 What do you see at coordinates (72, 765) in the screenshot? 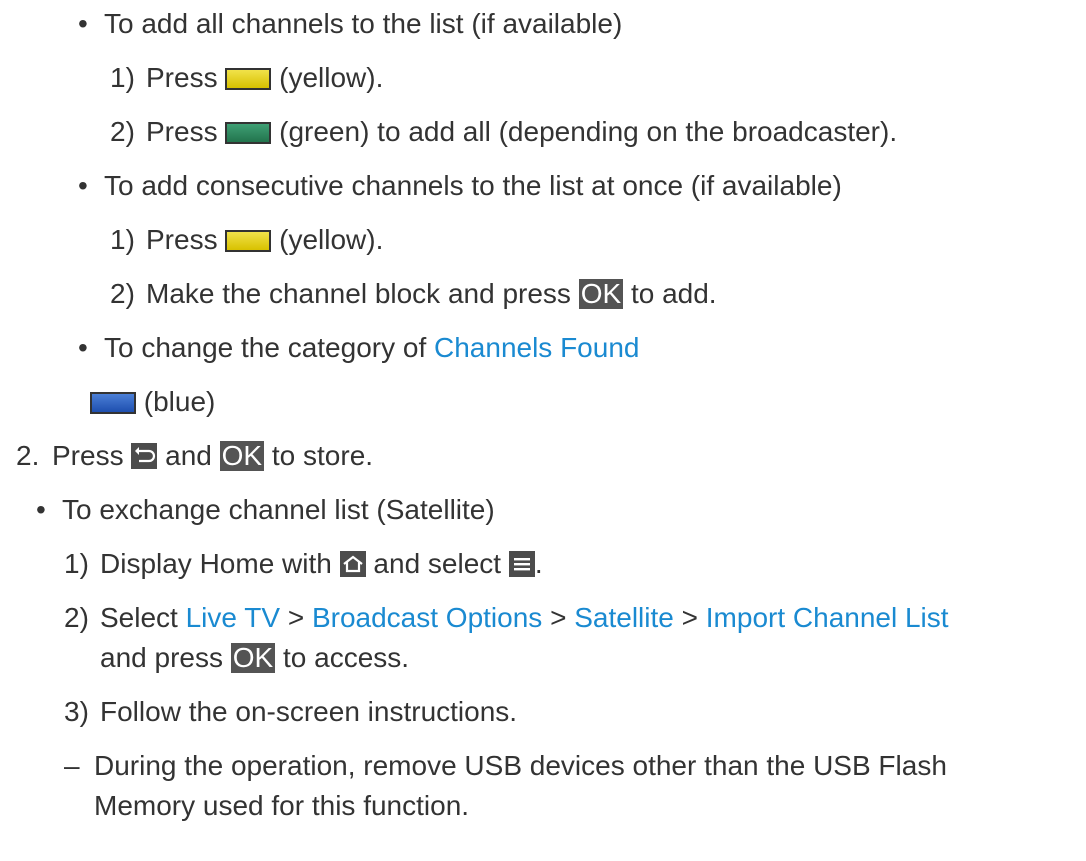
I see `dash-mark: –` at bounding box center [72, 765].